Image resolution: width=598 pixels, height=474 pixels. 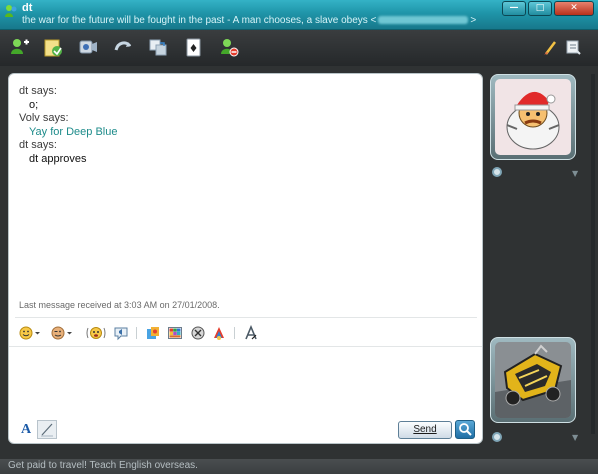 What do you see at coordinates (473, 20) in the screenshot?
I see `personal-message-end: >` at bounding box center [473, 20].